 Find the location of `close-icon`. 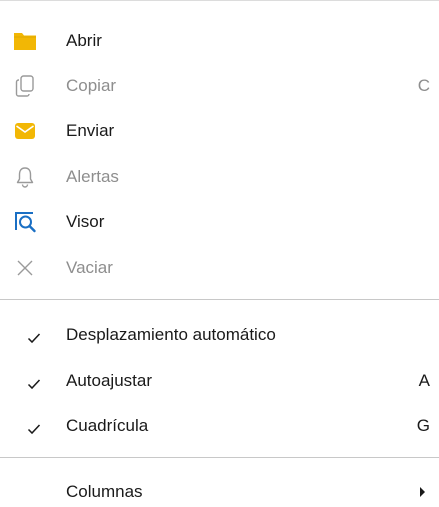

close-icon is located at coordinates (25, 268).